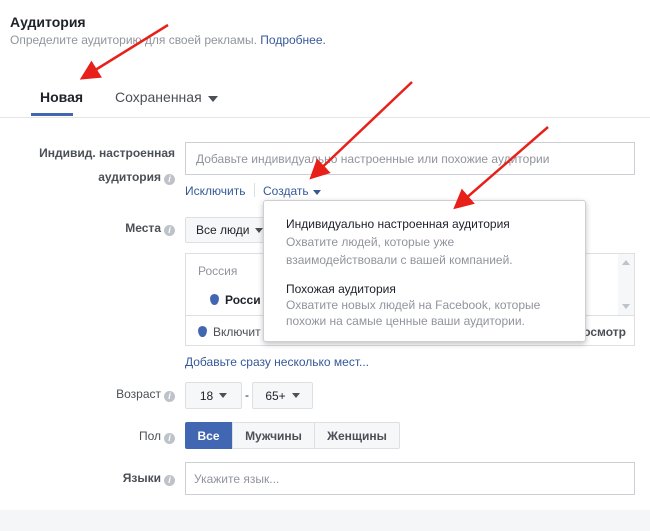  Describe the element at coordinates (124, 51) in the screenshot. I see `arrow-to-new-tab` at that location.